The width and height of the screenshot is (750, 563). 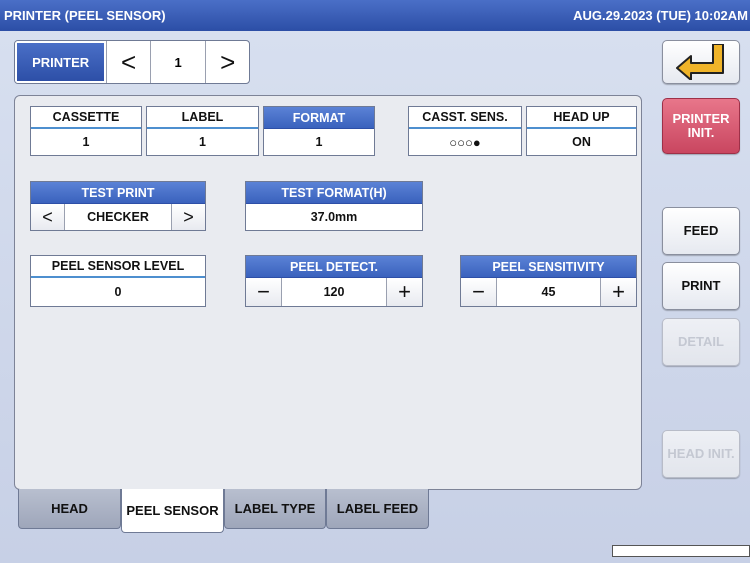 What do you see at coordinates (701, 231) in the screenshot?
I see `feed-button: FEED` at bounding box center [701, 231].